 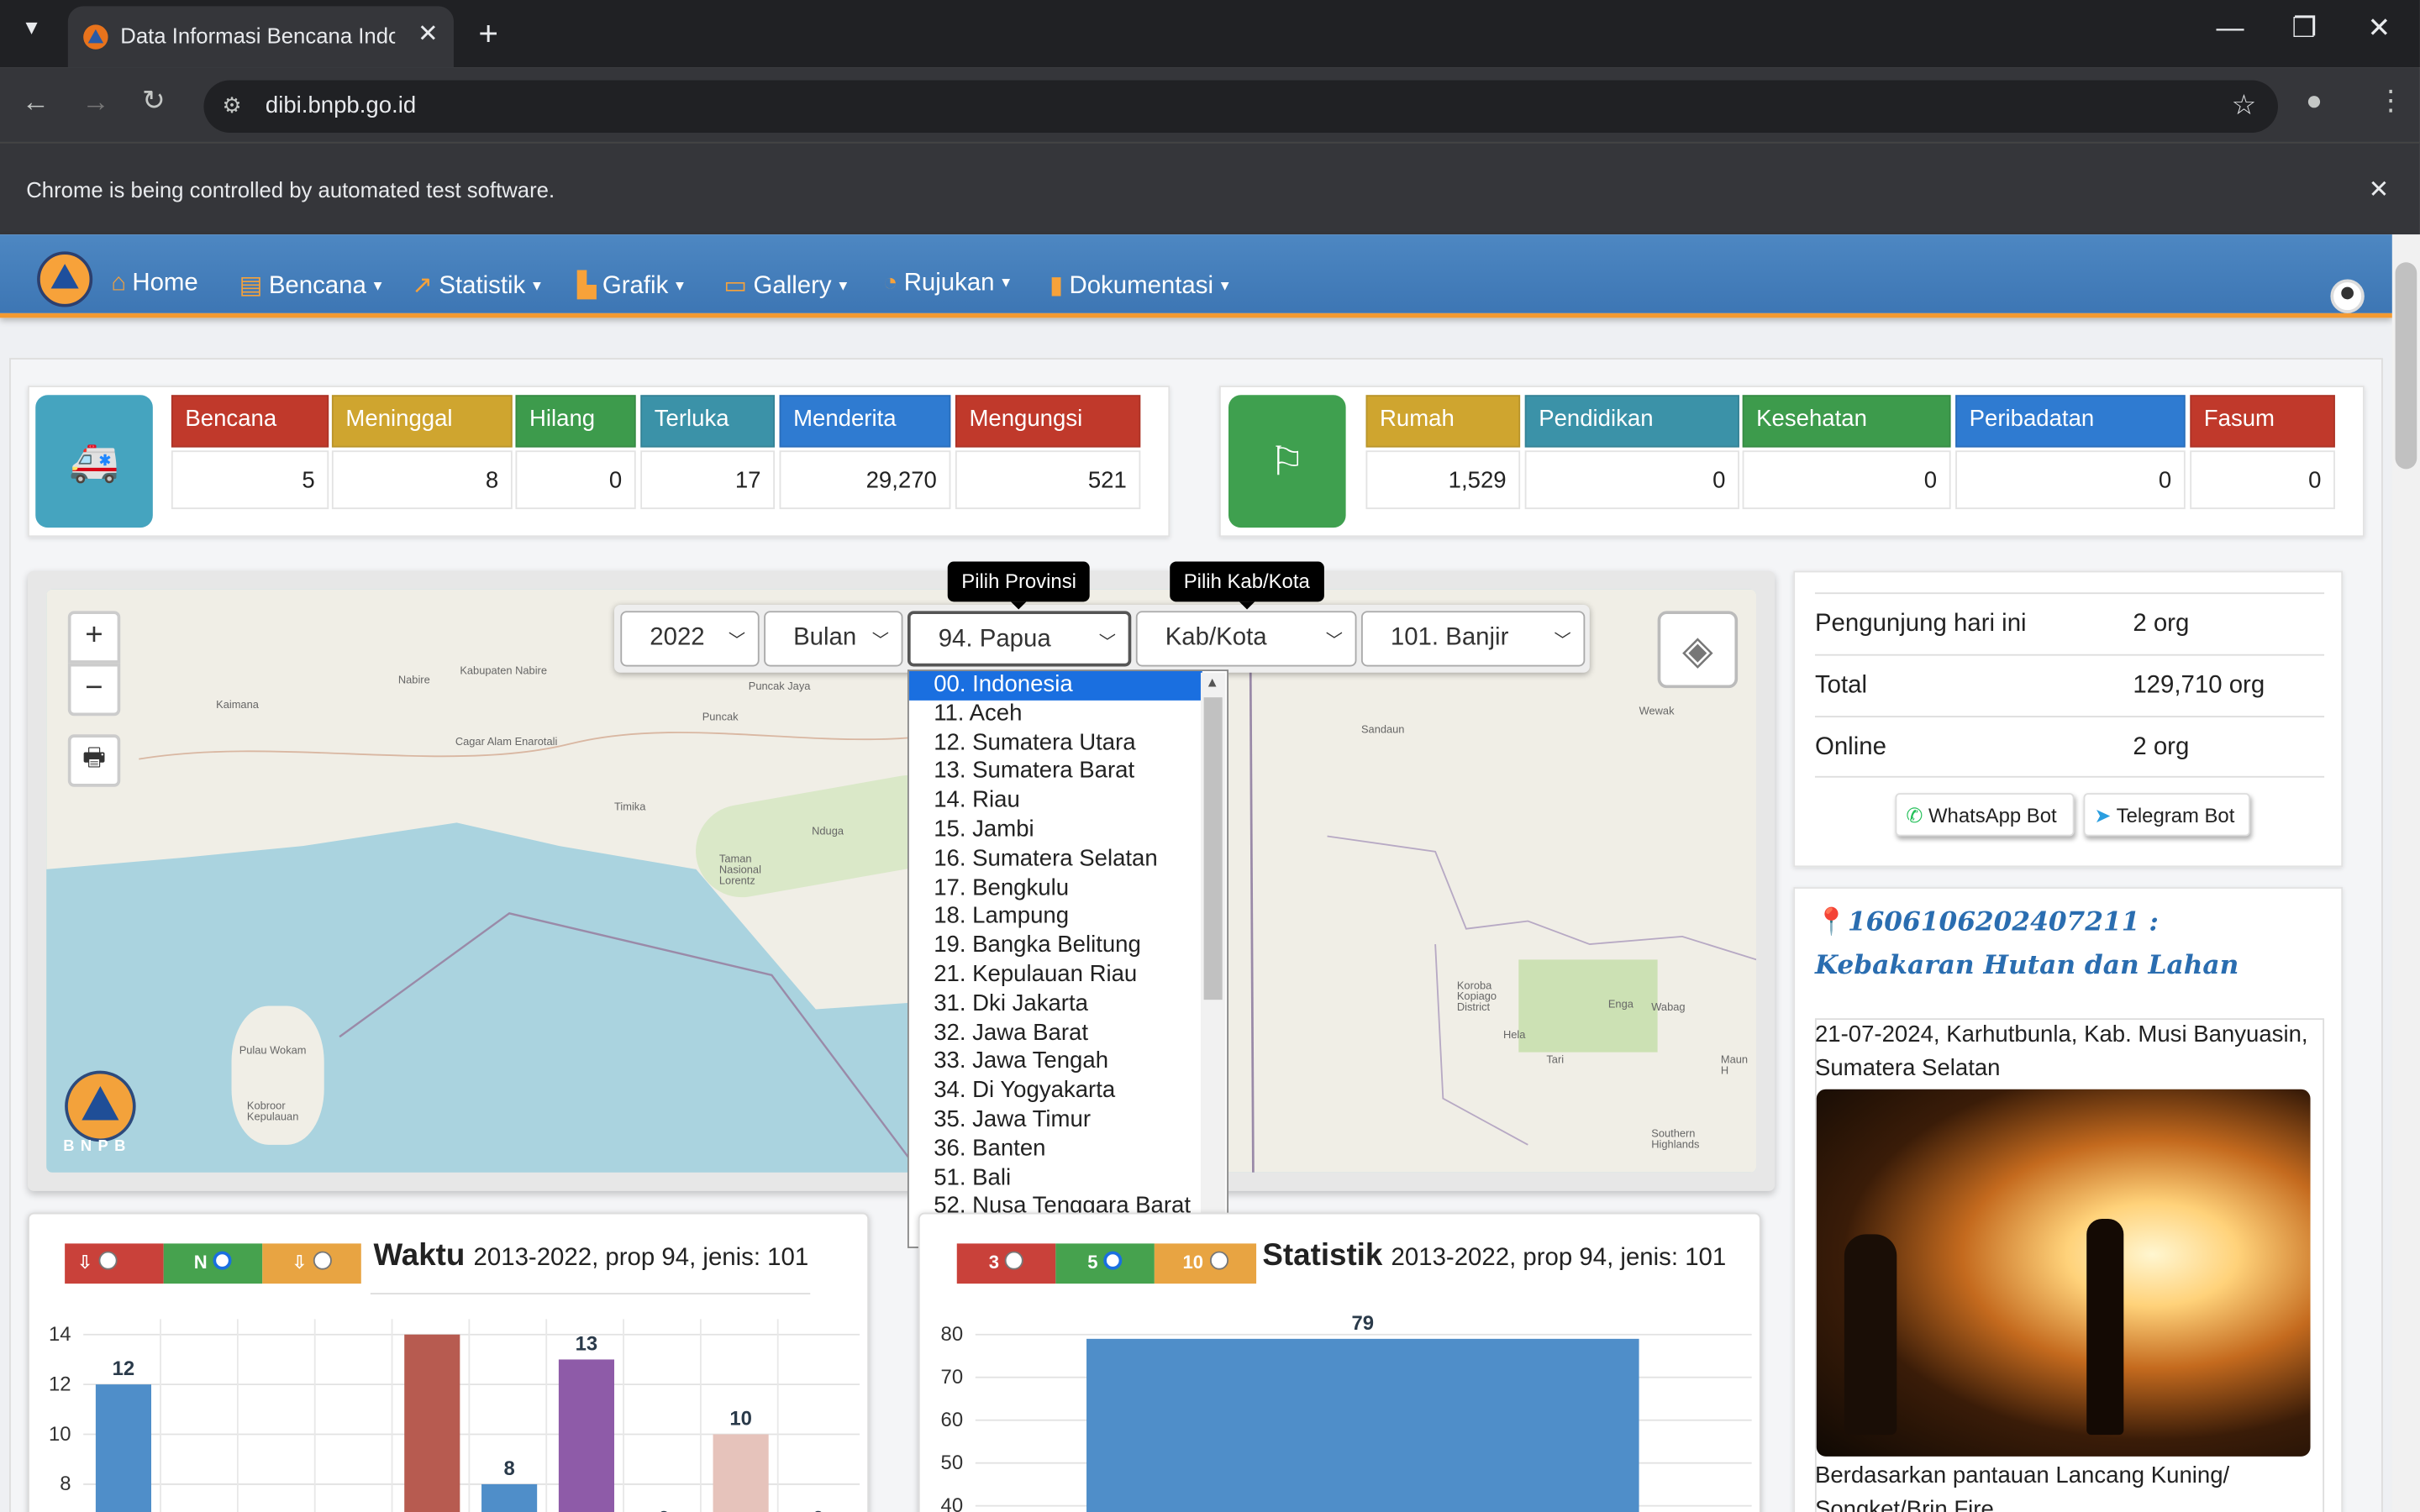 I want to click on close-tab-icon: ✕, so click(x=428, y=34).